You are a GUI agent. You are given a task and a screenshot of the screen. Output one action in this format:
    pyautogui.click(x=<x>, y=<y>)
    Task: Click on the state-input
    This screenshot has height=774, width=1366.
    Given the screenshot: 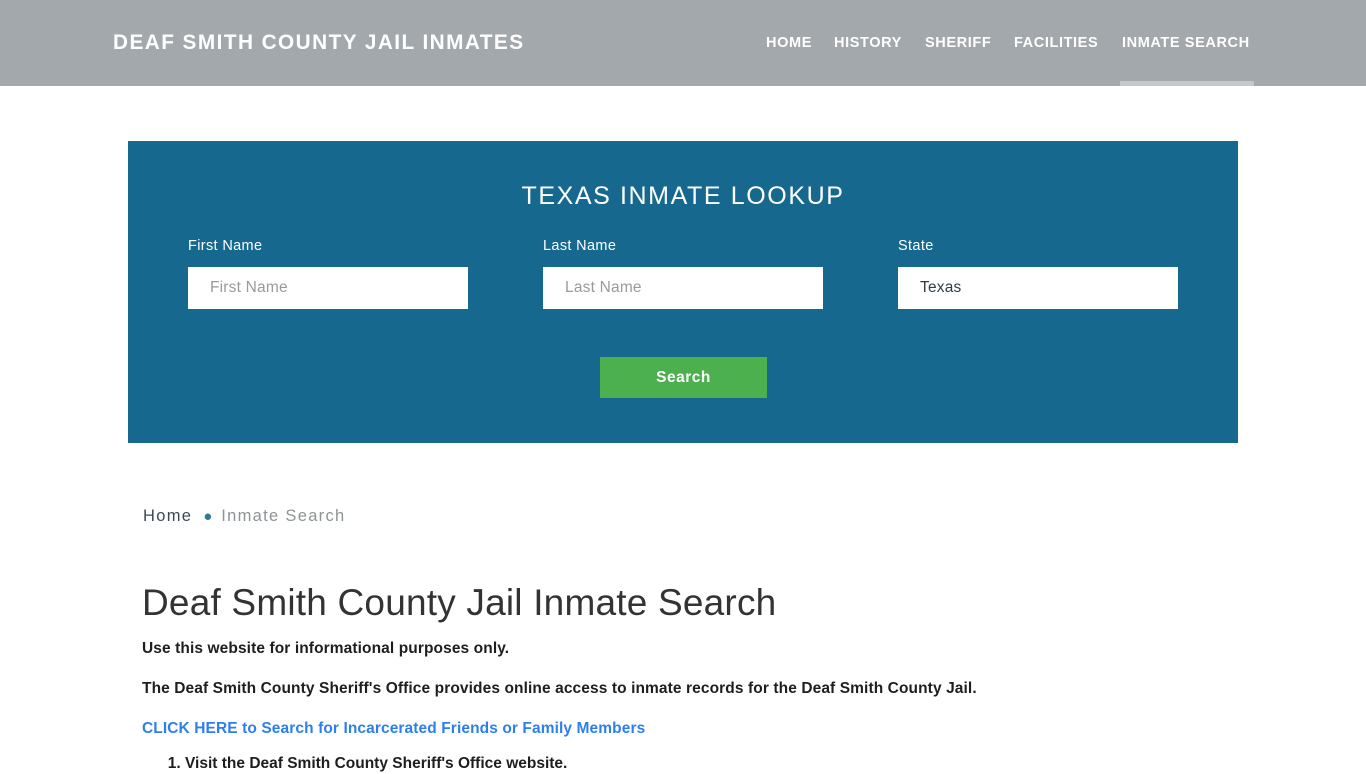 What is the action you would take?
    pyautogui.click(x=1038, y=288)
    